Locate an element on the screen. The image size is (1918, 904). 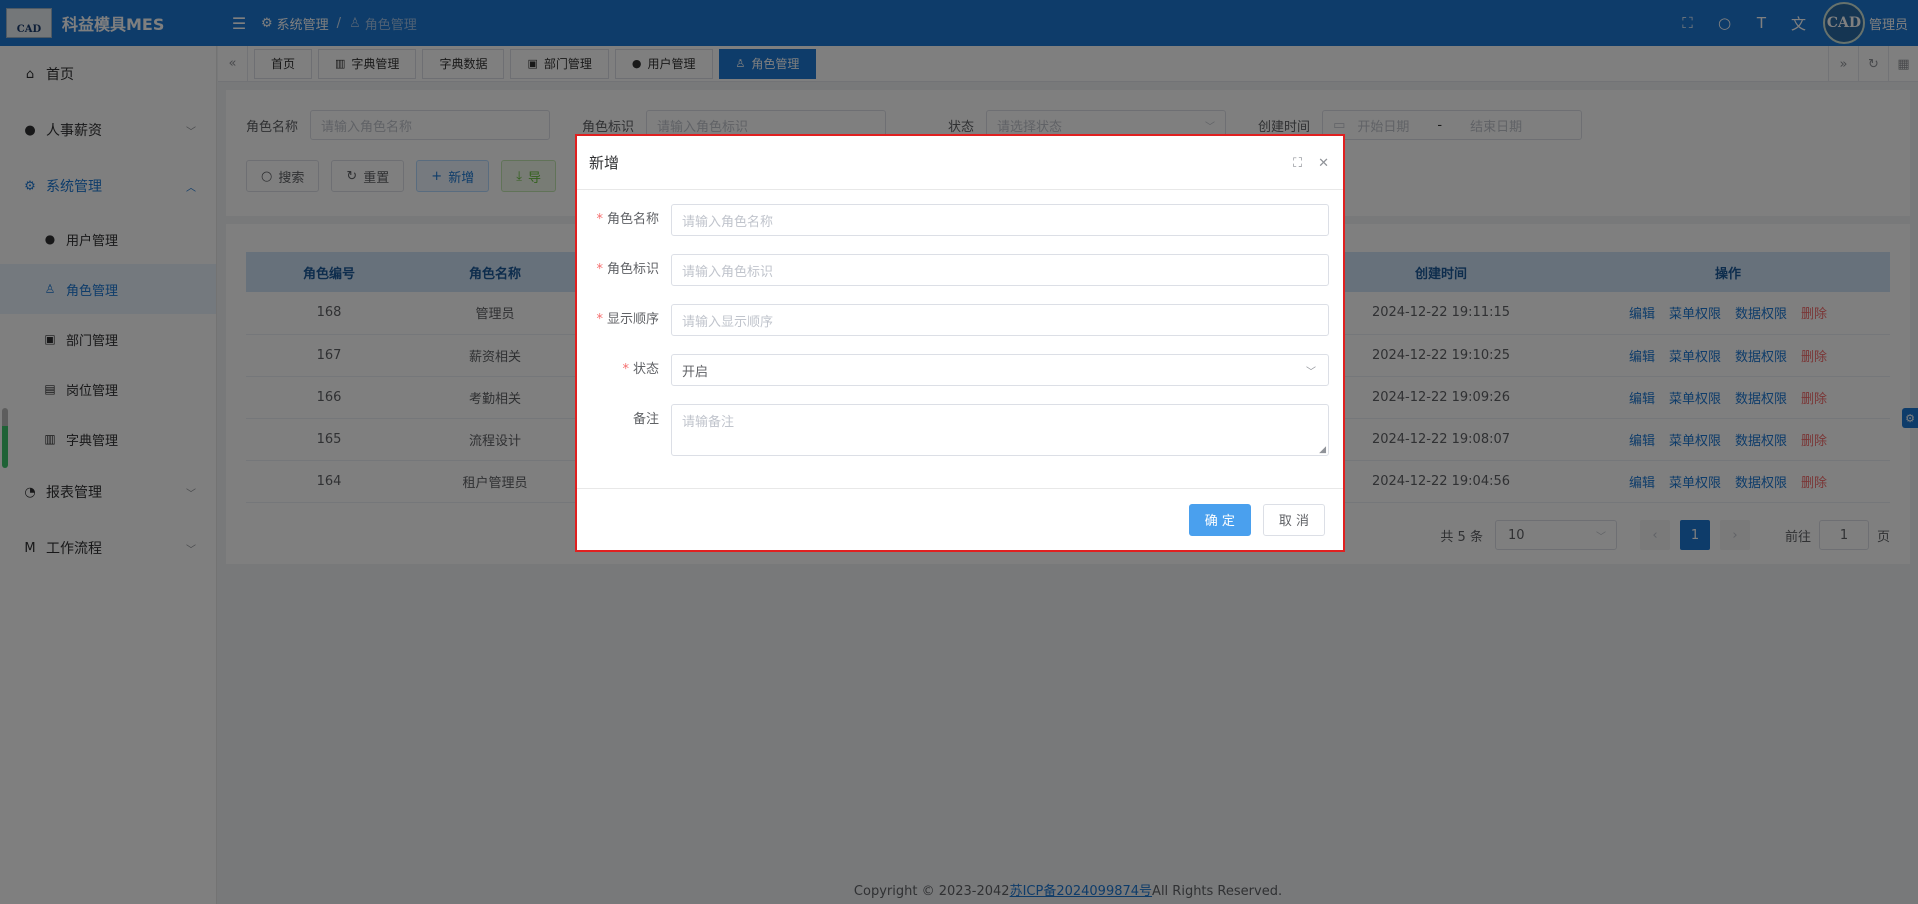
form-label: * 角色名称 is located at coordinates (631, 220).